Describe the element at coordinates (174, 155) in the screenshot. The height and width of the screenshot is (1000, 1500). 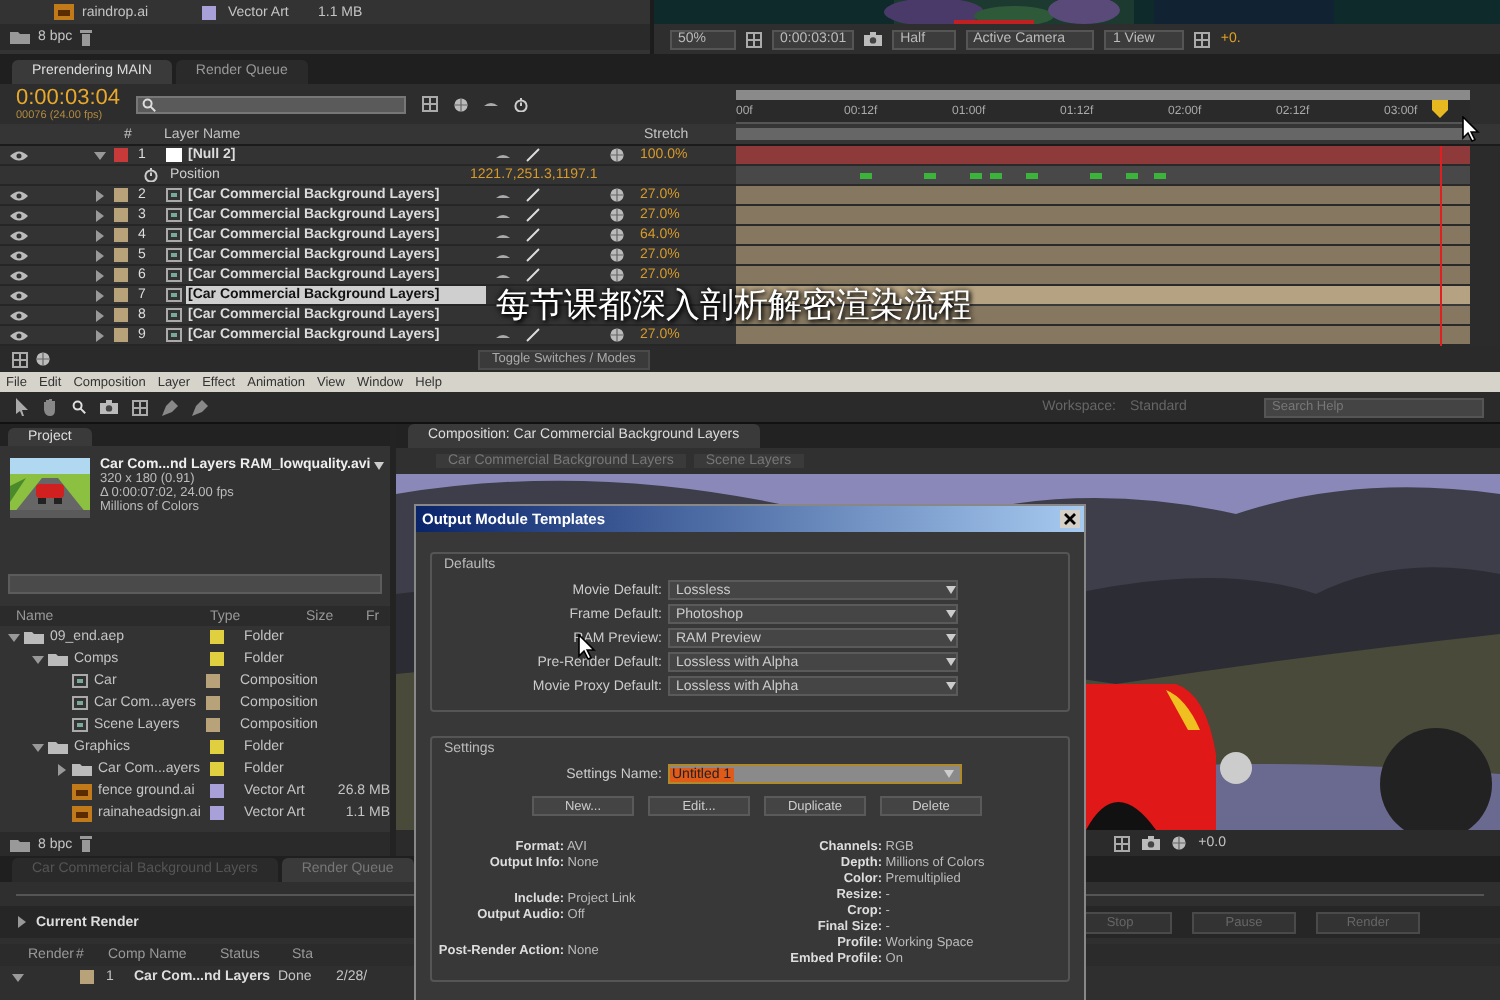
I see `null-layer-icon` at that location.